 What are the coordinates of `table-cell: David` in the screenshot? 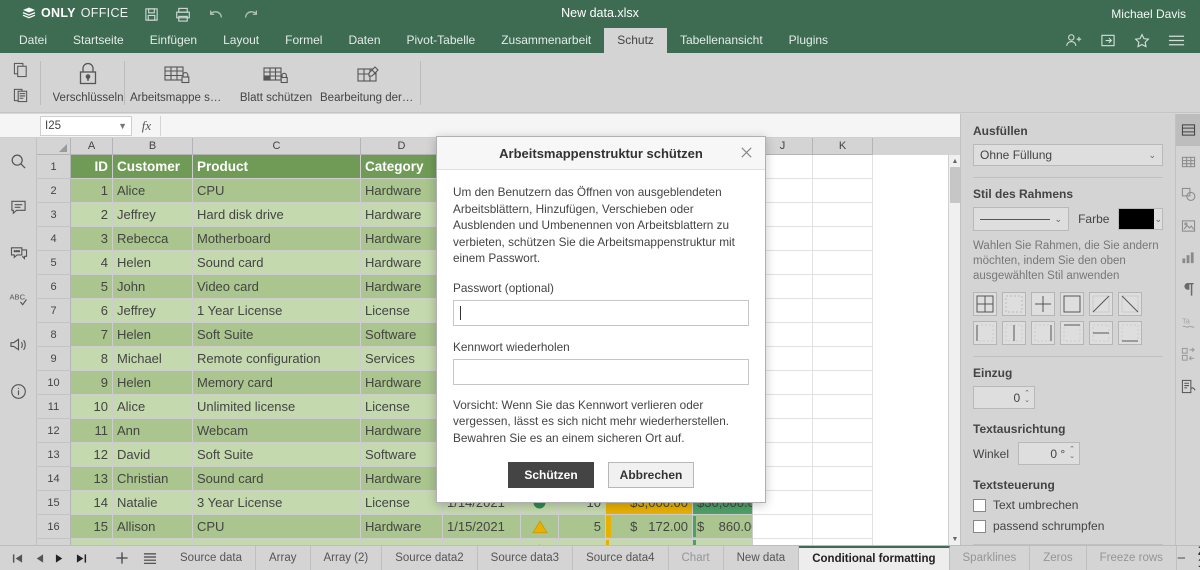 It's located at (153, 455).